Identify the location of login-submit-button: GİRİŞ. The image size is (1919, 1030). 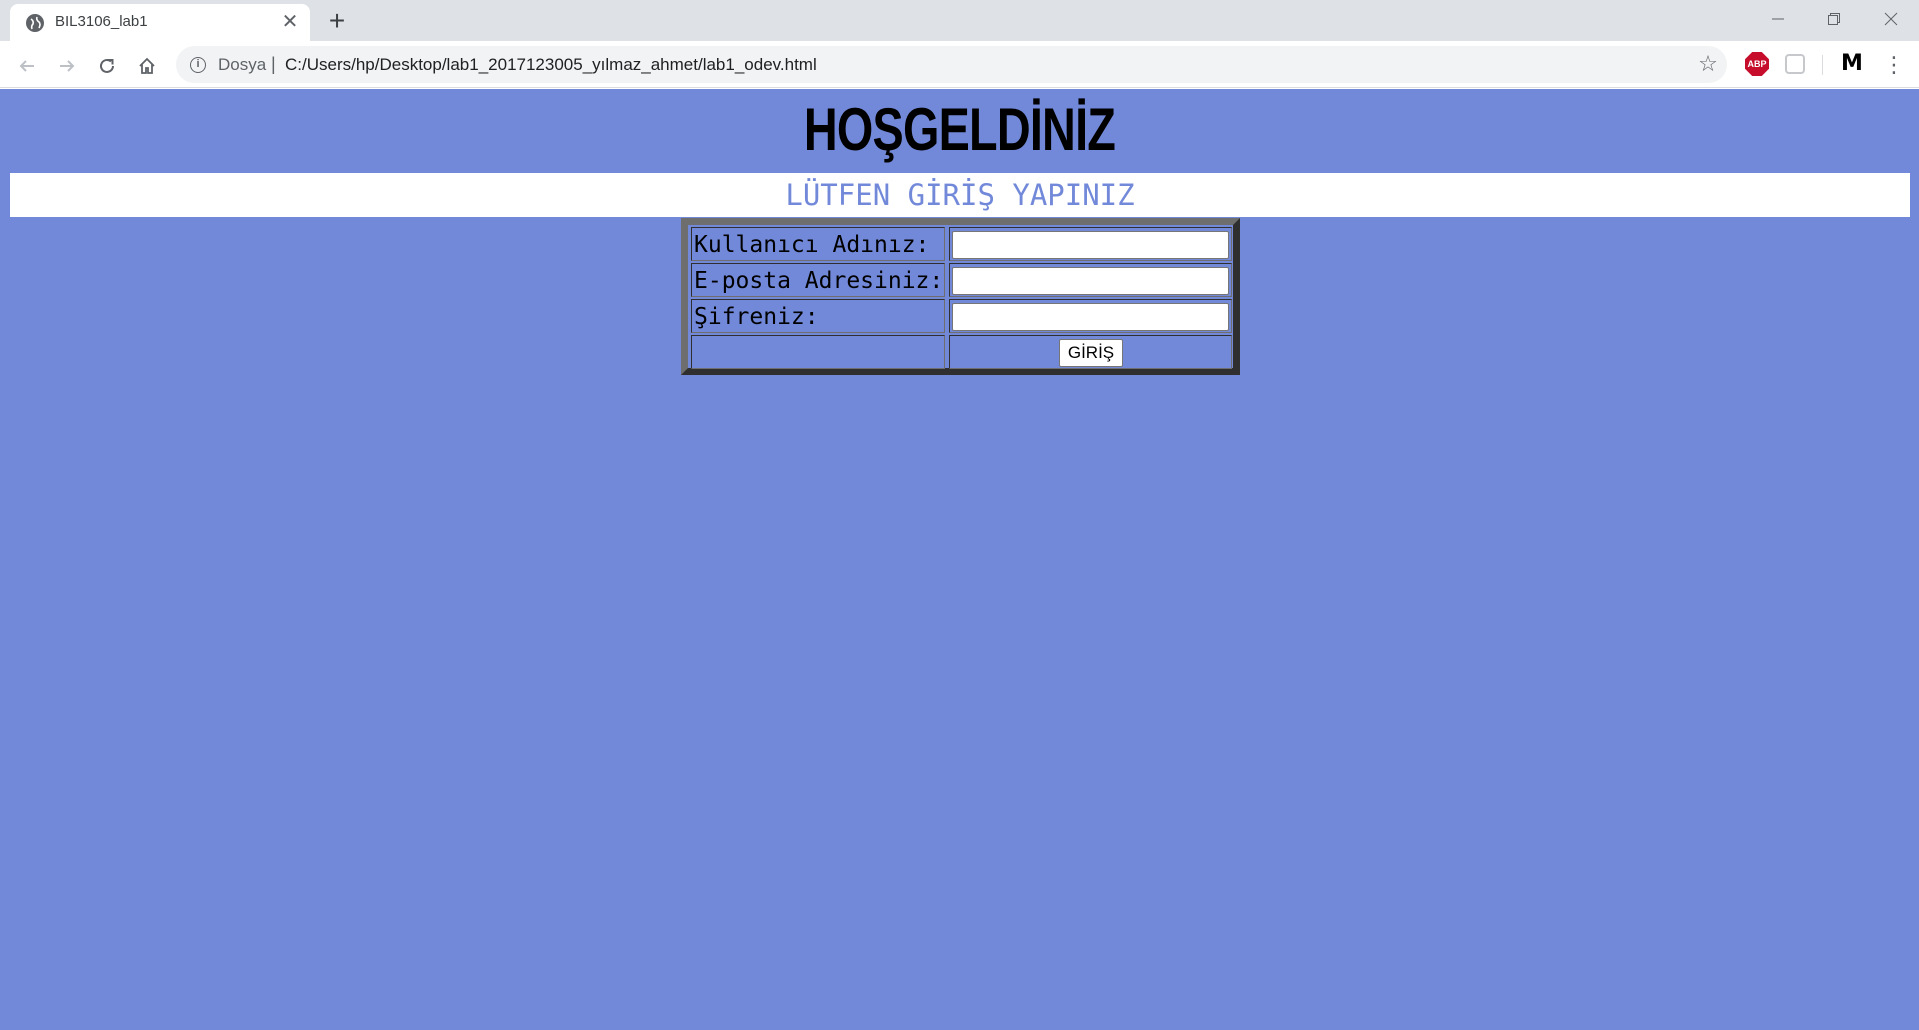
(1091, 353).